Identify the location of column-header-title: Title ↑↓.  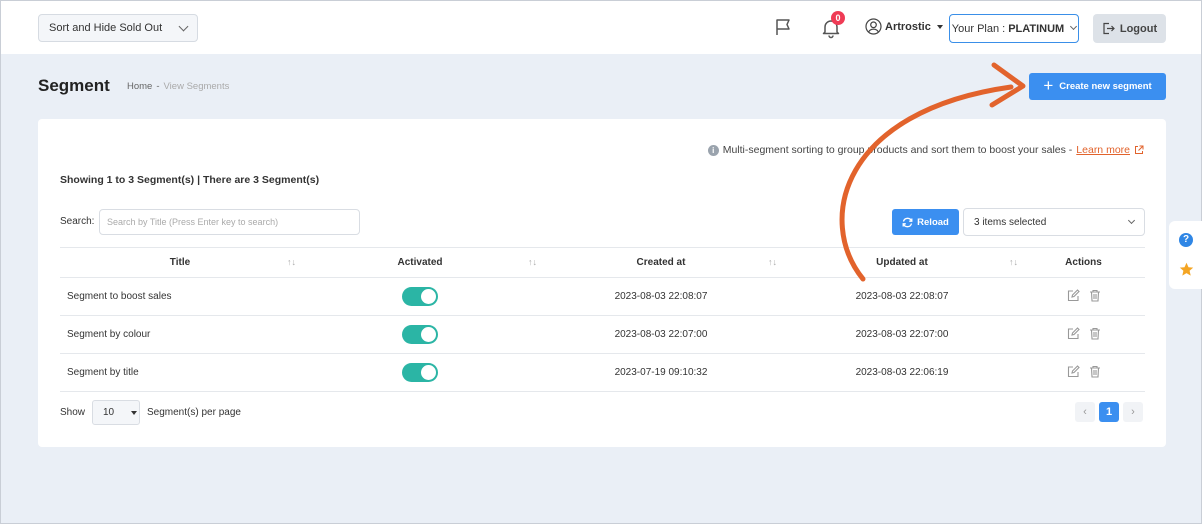
(180, 262).